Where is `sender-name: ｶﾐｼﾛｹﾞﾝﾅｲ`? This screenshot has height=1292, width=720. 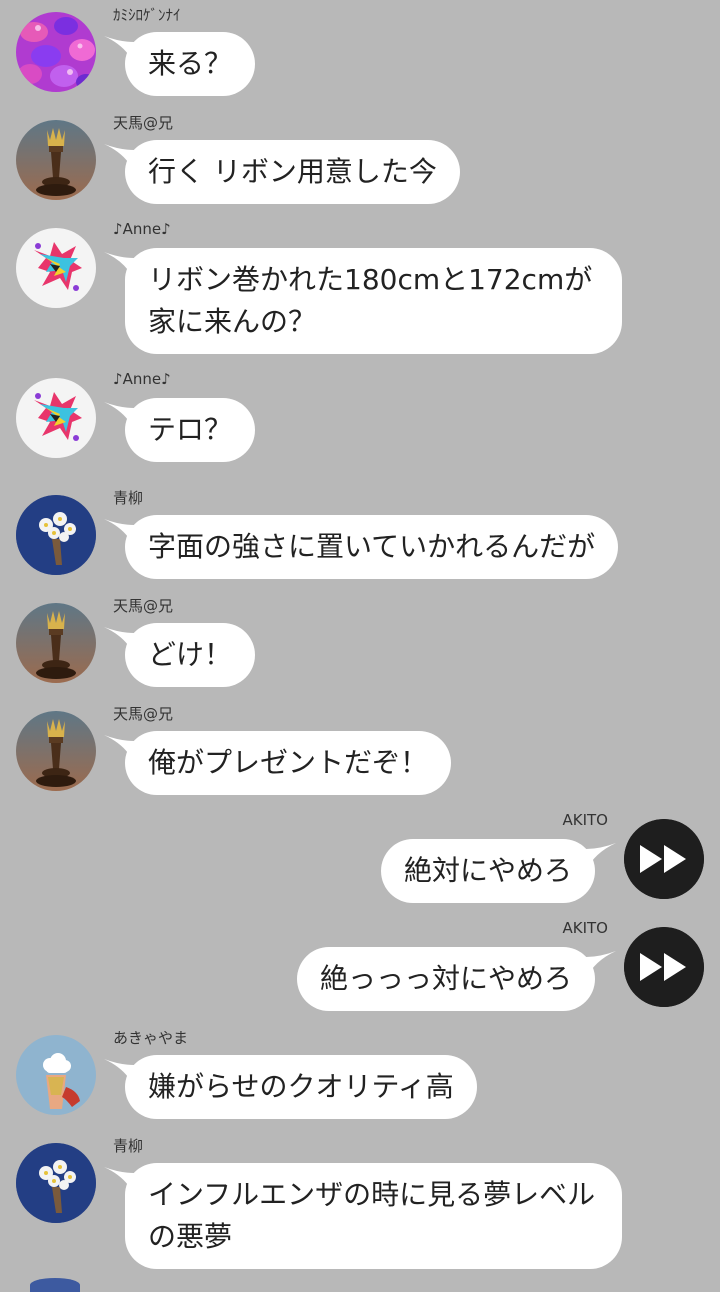
sender-name: ｶﾐｼﾛｹﾞﾝﾅｲ is located at coordinates (147, 15).